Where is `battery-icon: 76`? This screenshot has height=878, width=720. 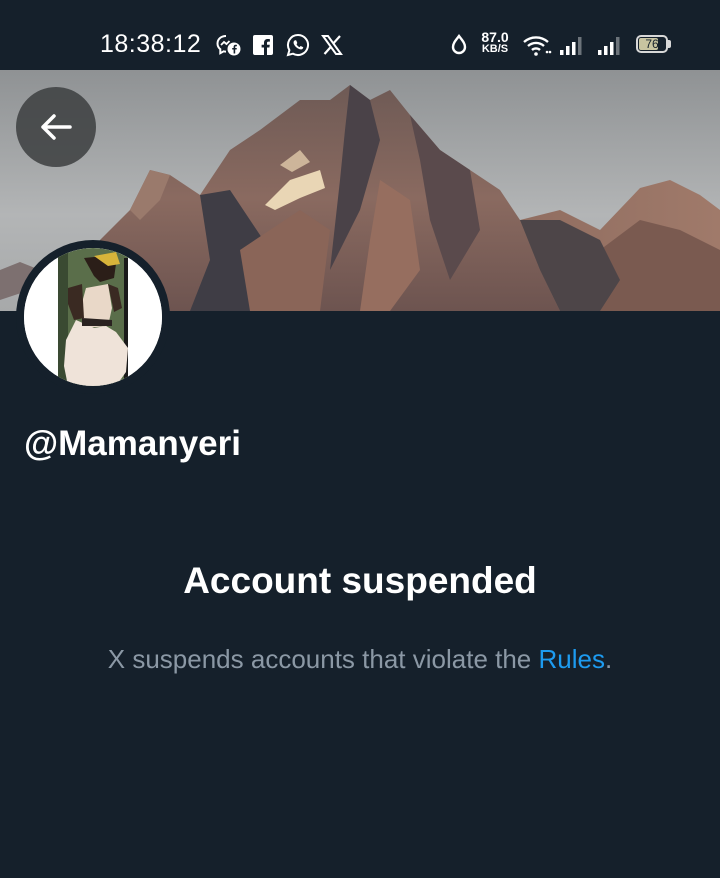 battery-icon: 76 is located at coordinates (652, 44).